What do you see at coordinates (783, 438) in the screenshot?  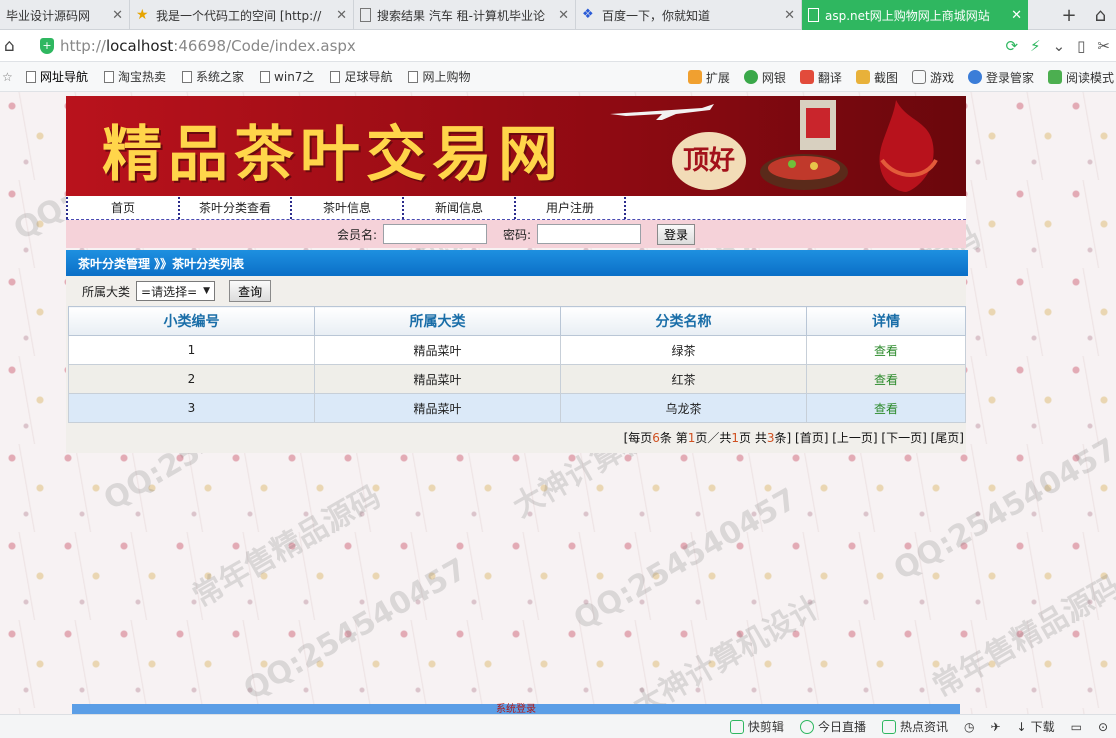 I see `pager-text: 条]` at bounding box center [783, 438].